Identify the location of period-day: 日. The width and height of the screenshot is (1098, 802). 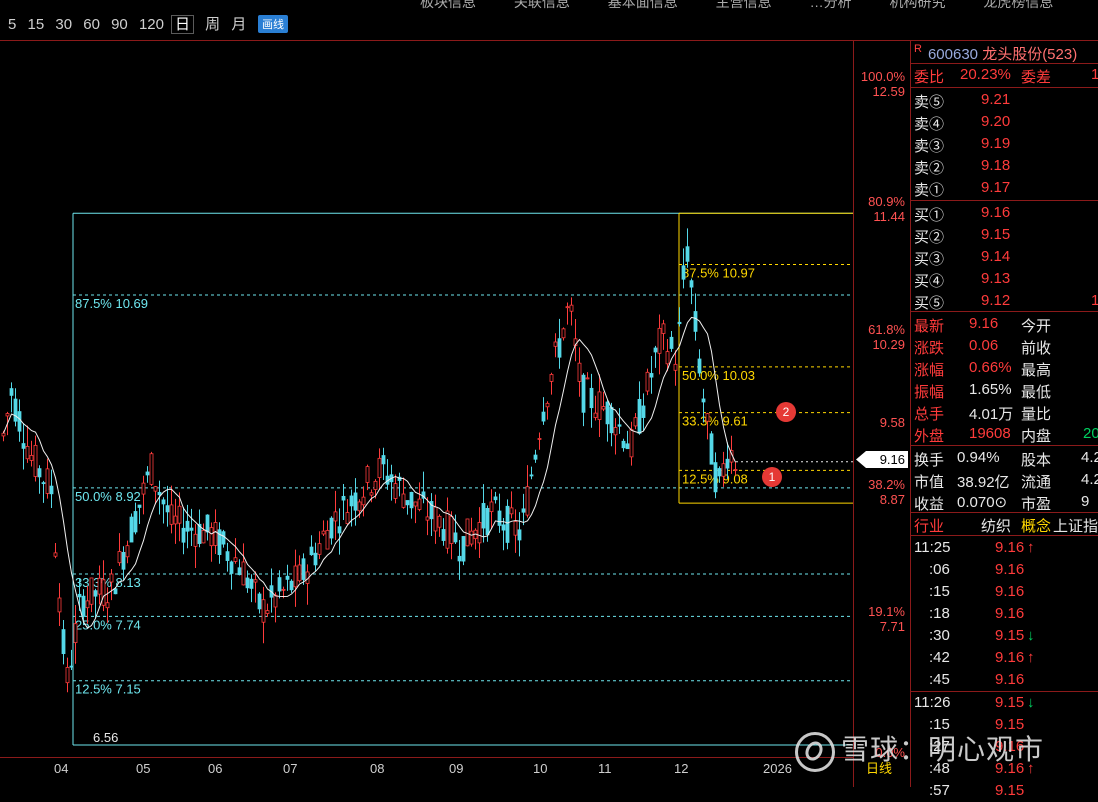
(182, 24).